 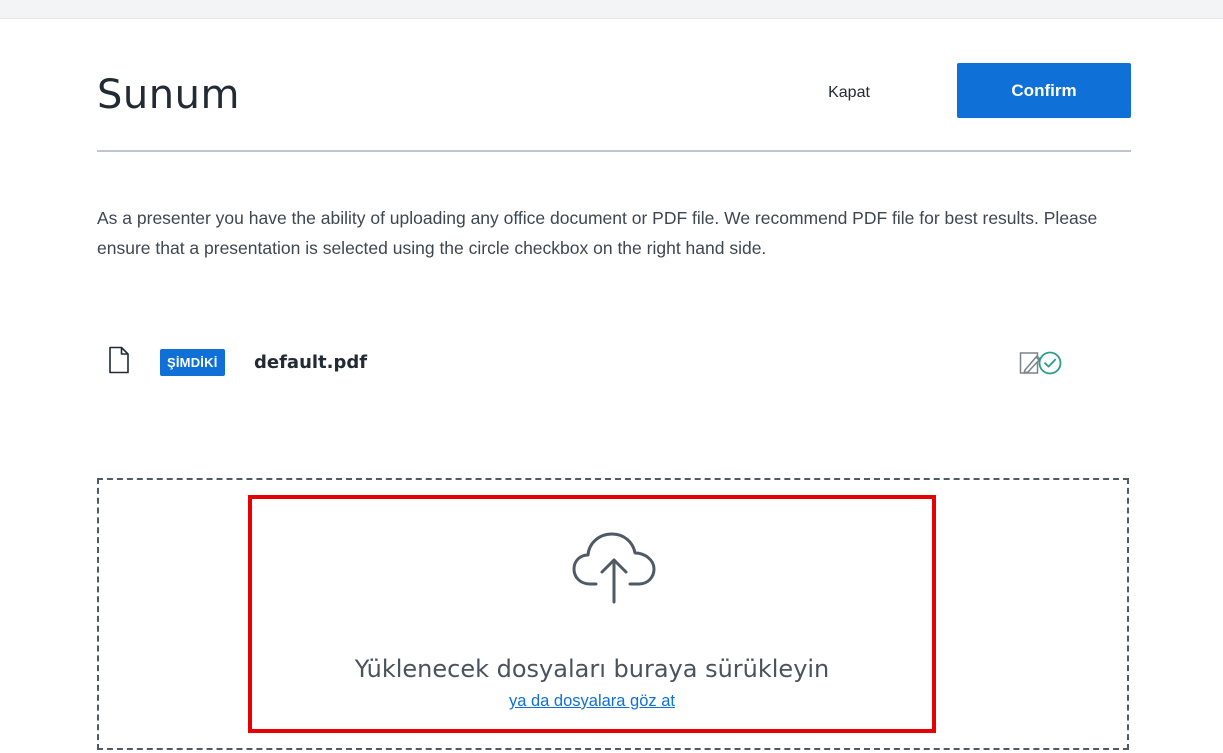 What do you see at coordinates (592, 669) in the screenshot?
I see `dropzone-text: Yüklenecek dosyaları buraya sürükleyin` at bounding box center [592, 669].